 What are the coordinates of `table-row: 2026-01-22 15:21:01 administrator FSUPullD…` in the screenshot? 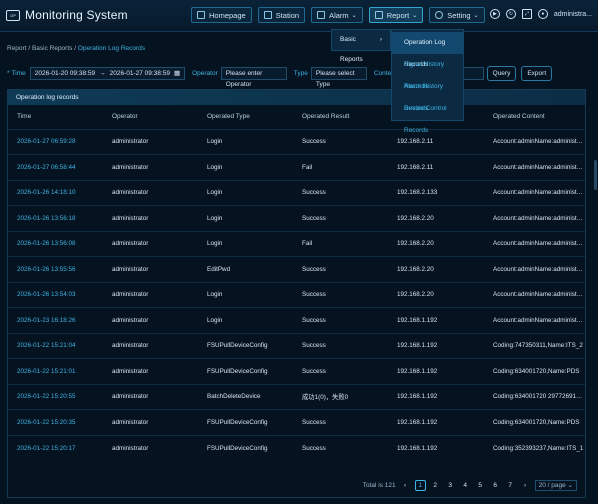 It's located at (296, 371).